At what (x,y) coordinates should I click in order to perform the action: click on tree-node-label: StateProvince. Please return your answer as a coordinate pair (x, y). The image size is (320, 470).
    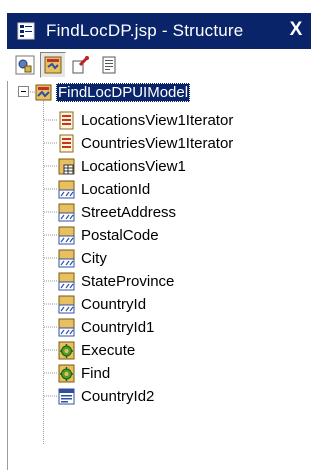
    Looking at the image, I should click on (128, 281).